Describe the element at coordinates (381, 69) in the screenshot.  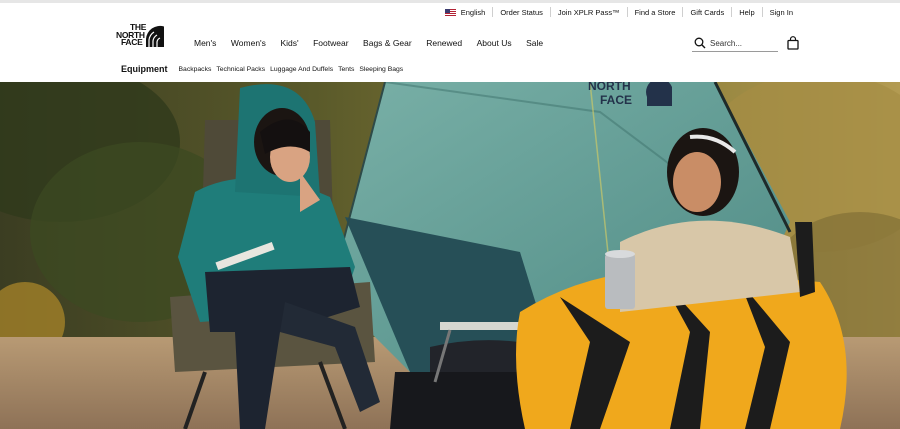
I see `subnav-item-sleeping-bags: Sleeping Bags` at that location.